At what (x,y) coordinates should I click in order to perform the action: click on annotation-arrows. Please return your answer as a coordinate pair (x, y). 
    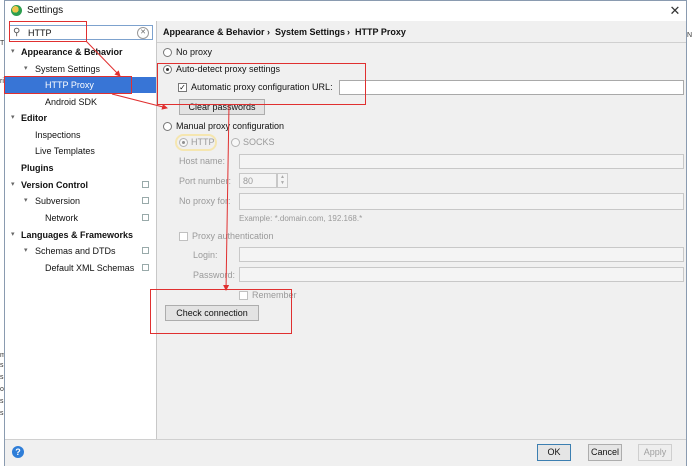
    Looking at the image, I should click on (157, 165).